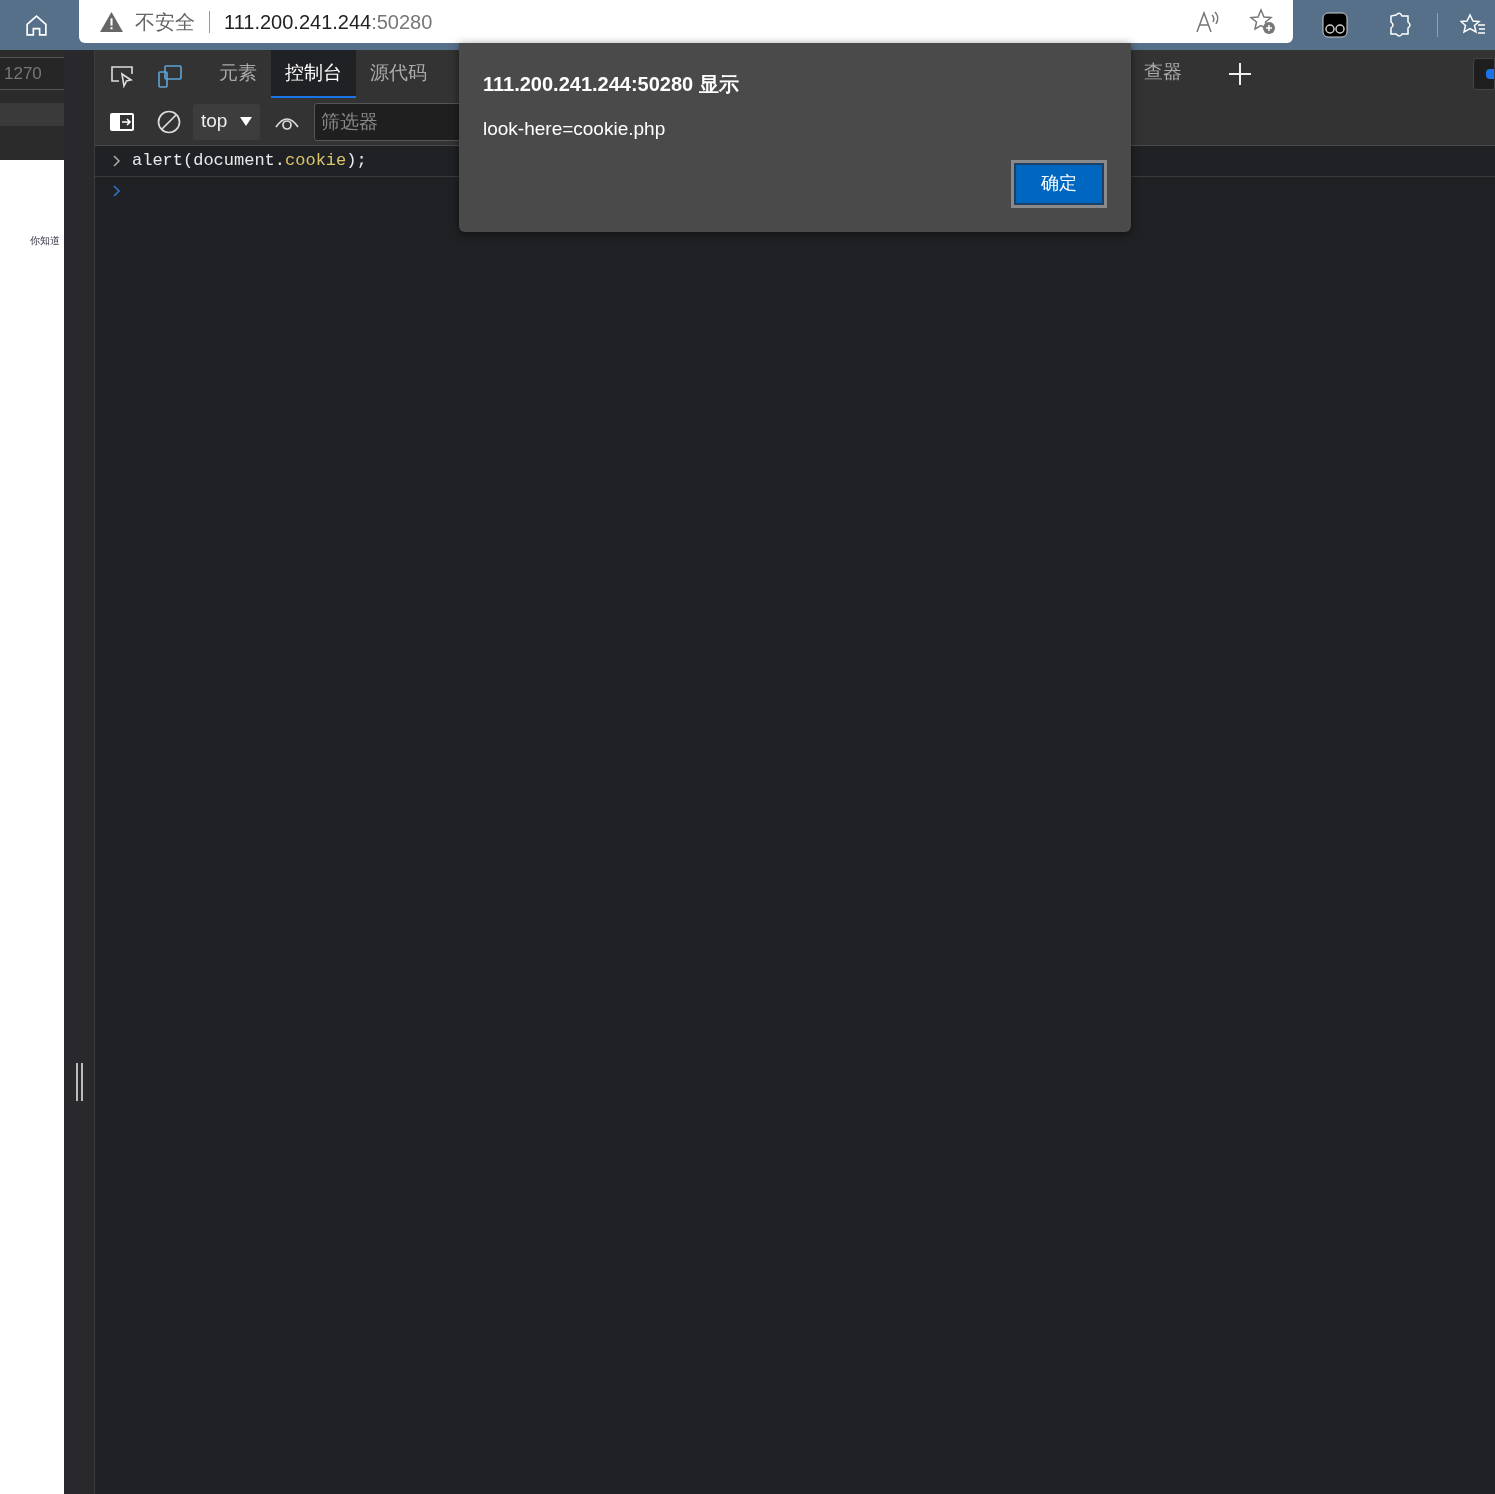 The width and height of the screenshot is (1495, 1494). What do you see at coordinates (170, 76) in the screenshot?
I see `device-icon` at bounding box center [170, 76].